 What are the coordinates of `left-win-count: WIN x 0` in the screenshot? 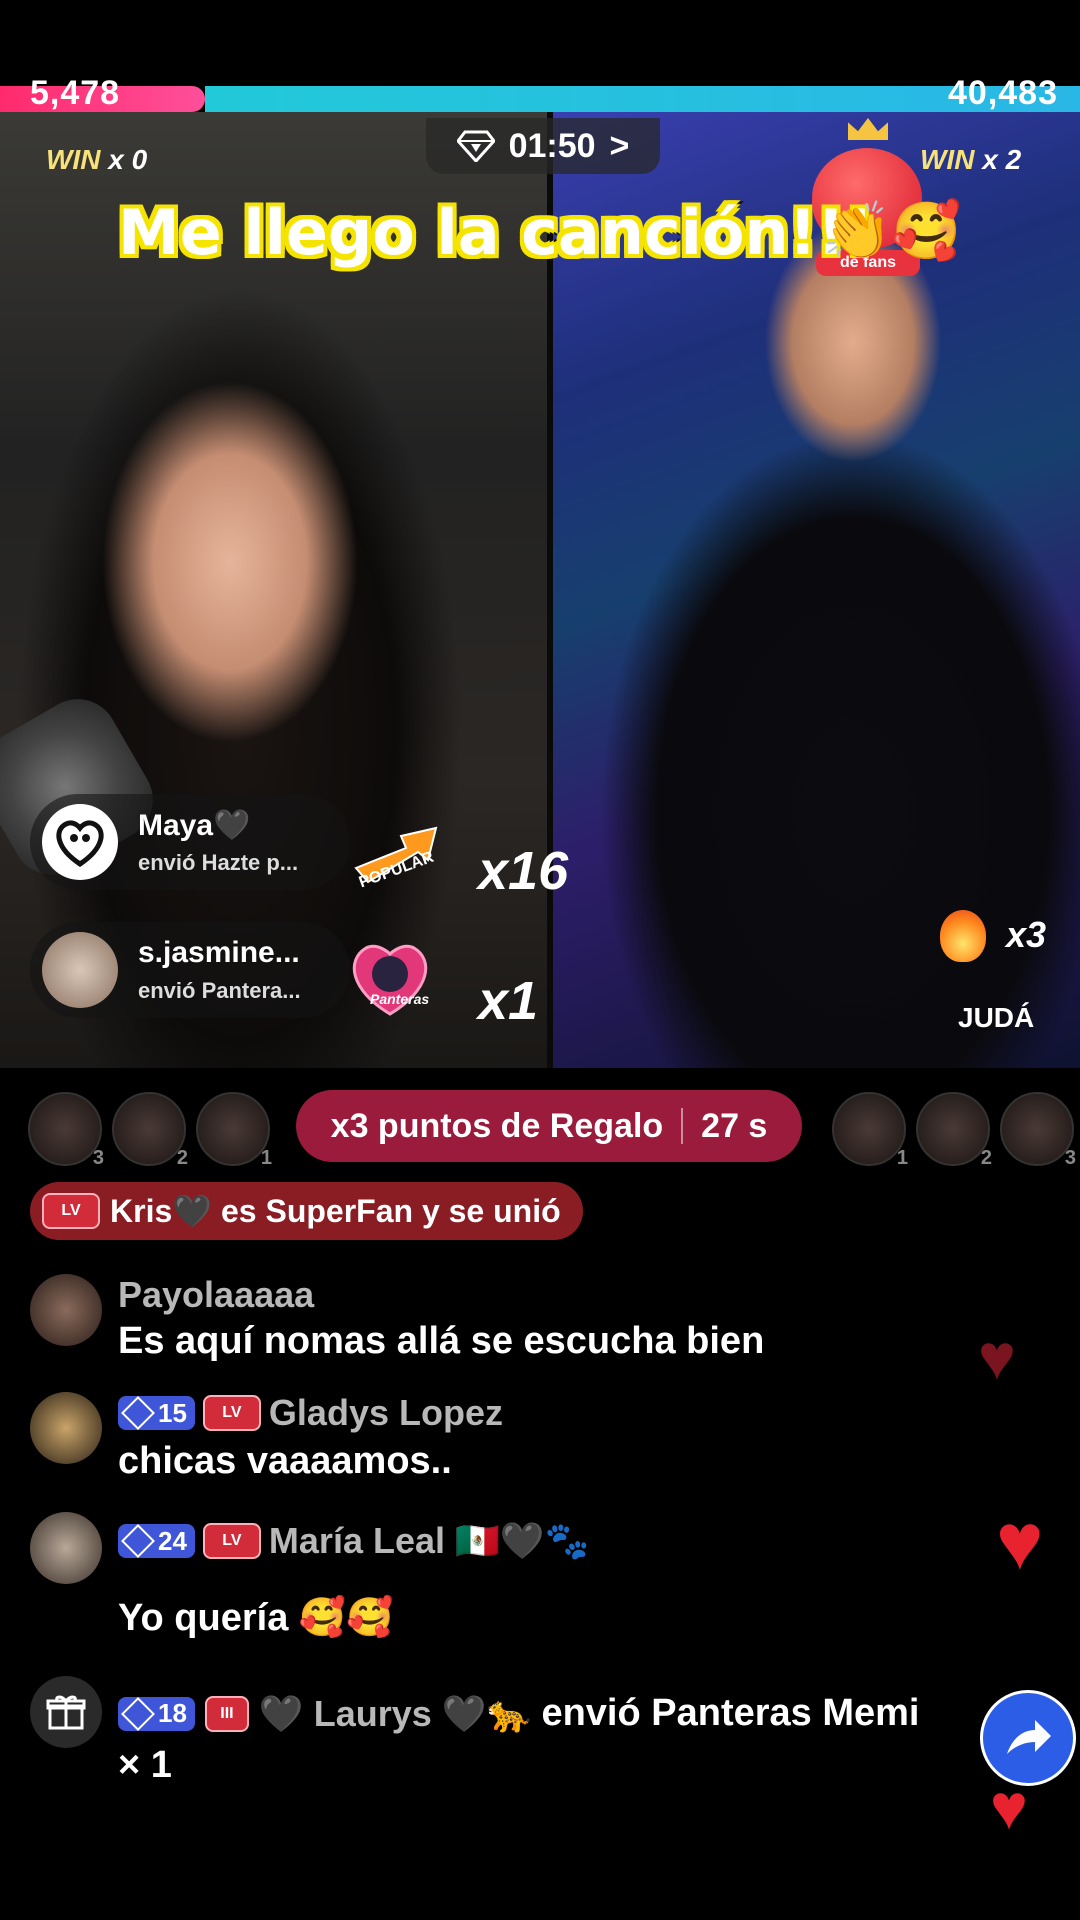 It's located at (96, 160).